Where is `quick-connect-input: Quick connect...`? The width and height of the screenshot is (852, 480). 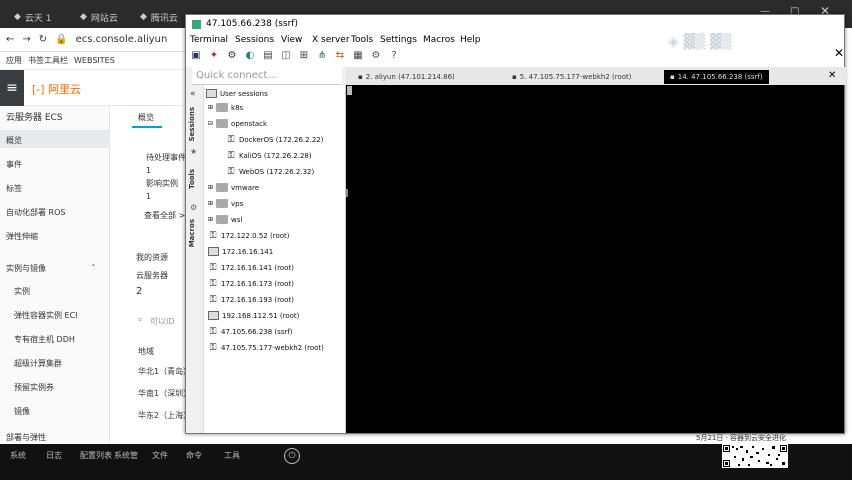 quick-connect-input: Quick connect... is located at coordinates (267, 76).